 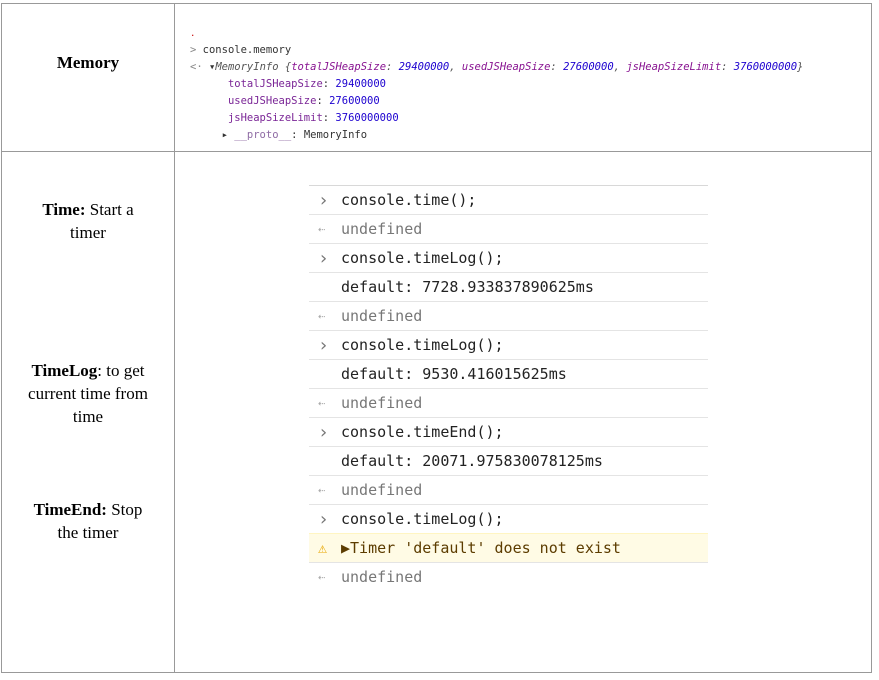 I want to click on timeend-label: TimeEnd: Stop the timer, so click(x=88, y=521).